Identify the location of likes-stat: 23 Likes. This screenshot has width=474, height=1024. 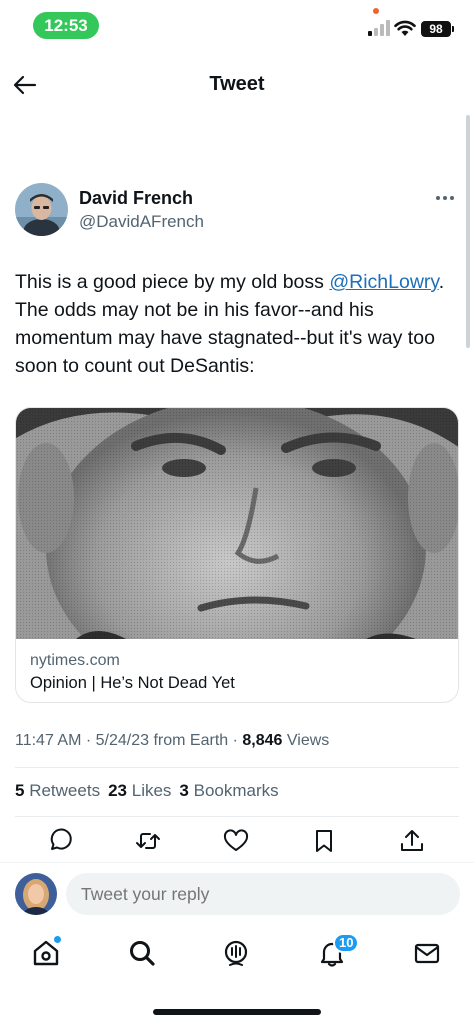
(139, 790).